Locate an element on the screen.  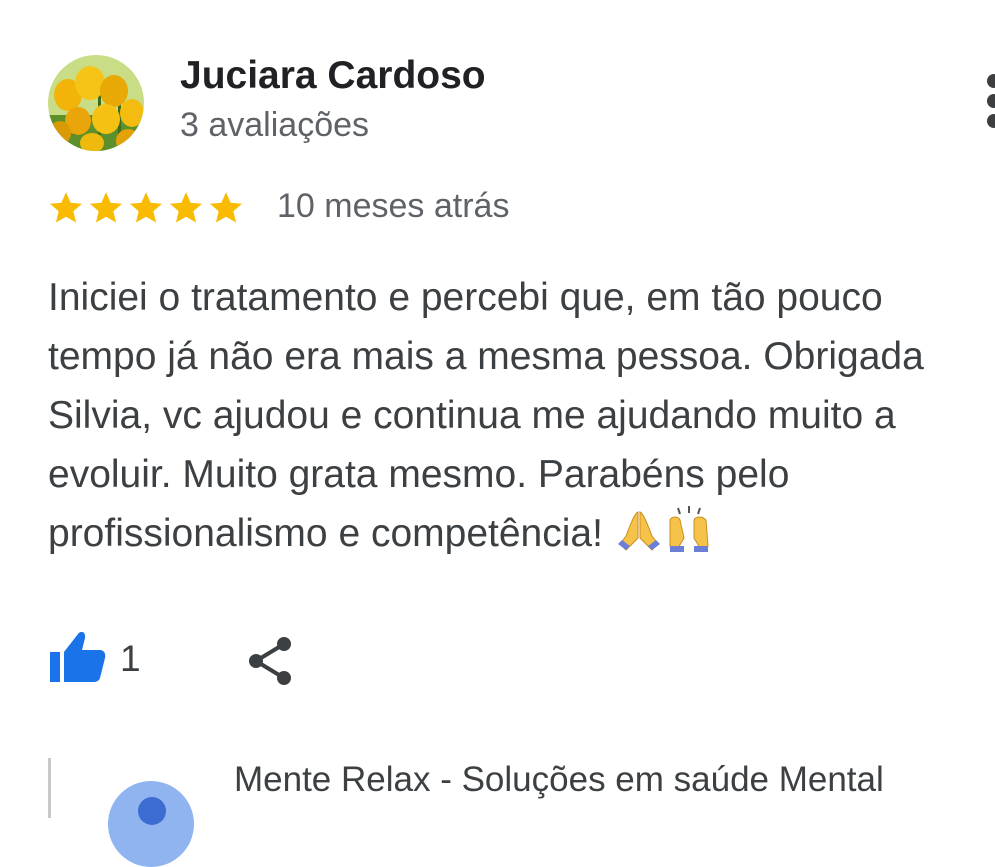
thumbs-up-icon is located at coordinates (78, 656).